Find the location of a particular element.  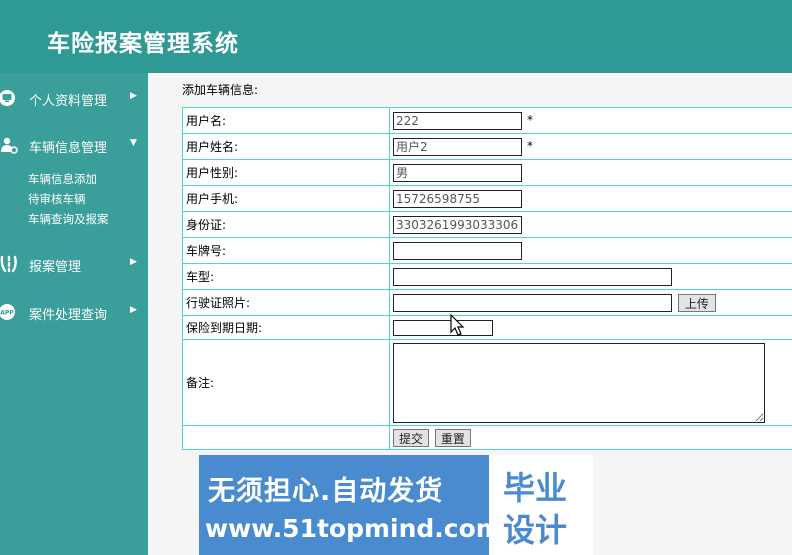

app-header: 车险报案管理系统 is located at coordinates (396, 36).